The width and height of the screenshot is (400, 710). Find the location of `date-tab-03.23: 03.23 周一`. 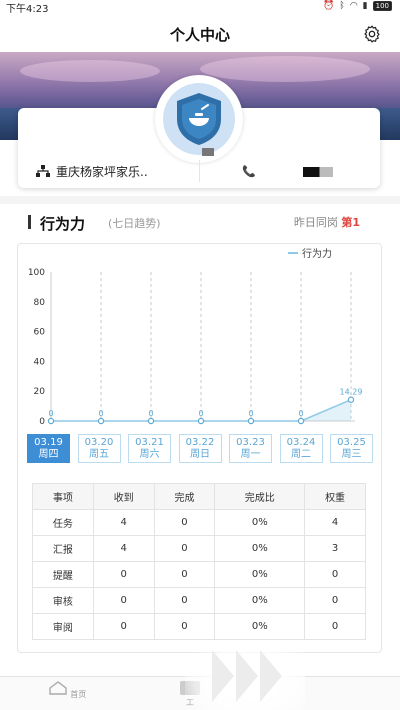

date-tab-03.23: 03.23 周一 is located at coordinates (250, 448).